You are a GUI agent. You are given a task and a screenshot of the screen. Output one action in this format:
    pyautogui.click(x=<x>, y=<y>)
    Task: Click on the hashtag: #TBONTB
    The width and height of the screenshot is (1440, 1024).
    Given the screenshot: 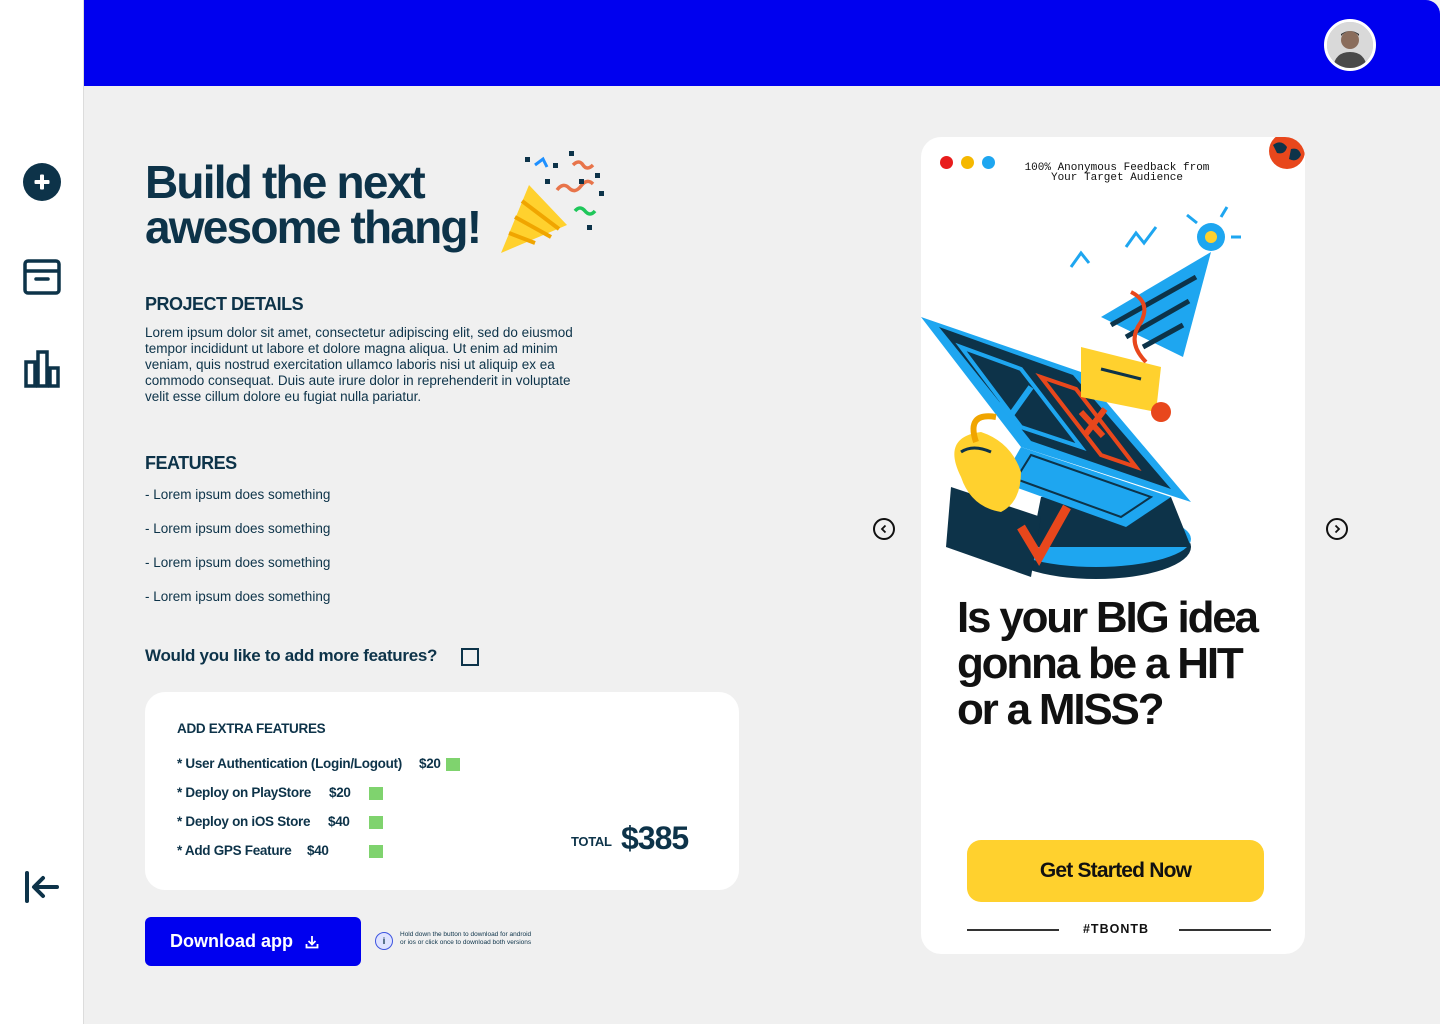 What is the action you would take?
    pyautogui.click(x=1116, y=929)
    